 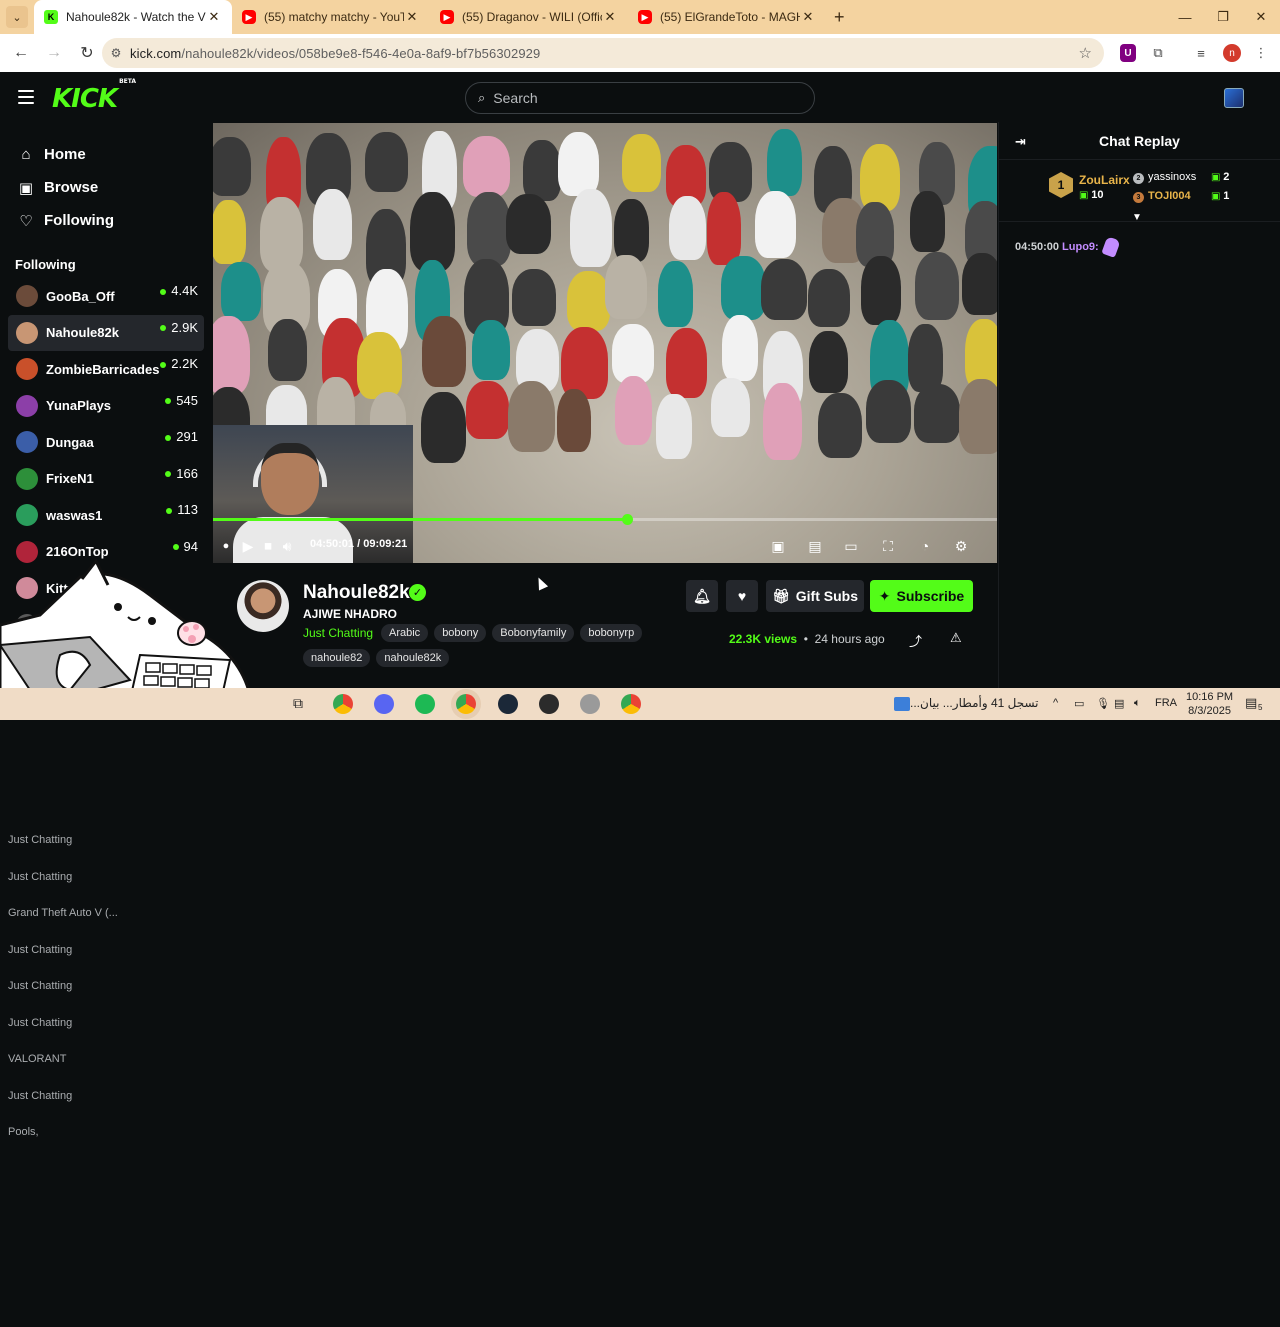 I want to click on tag-chip: nahoule82, so click(x=337, y=658).